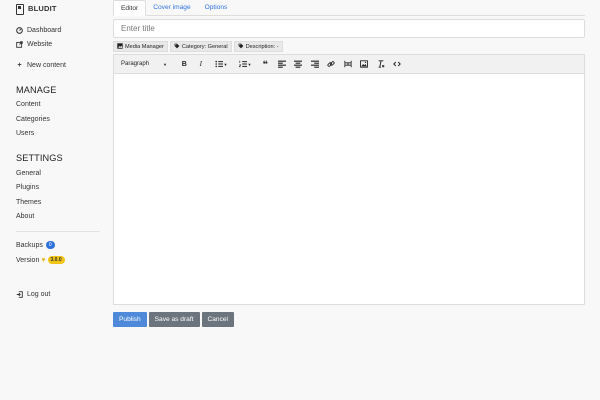  I want to click on sidebar-item-website: Website, so click(34, 44).